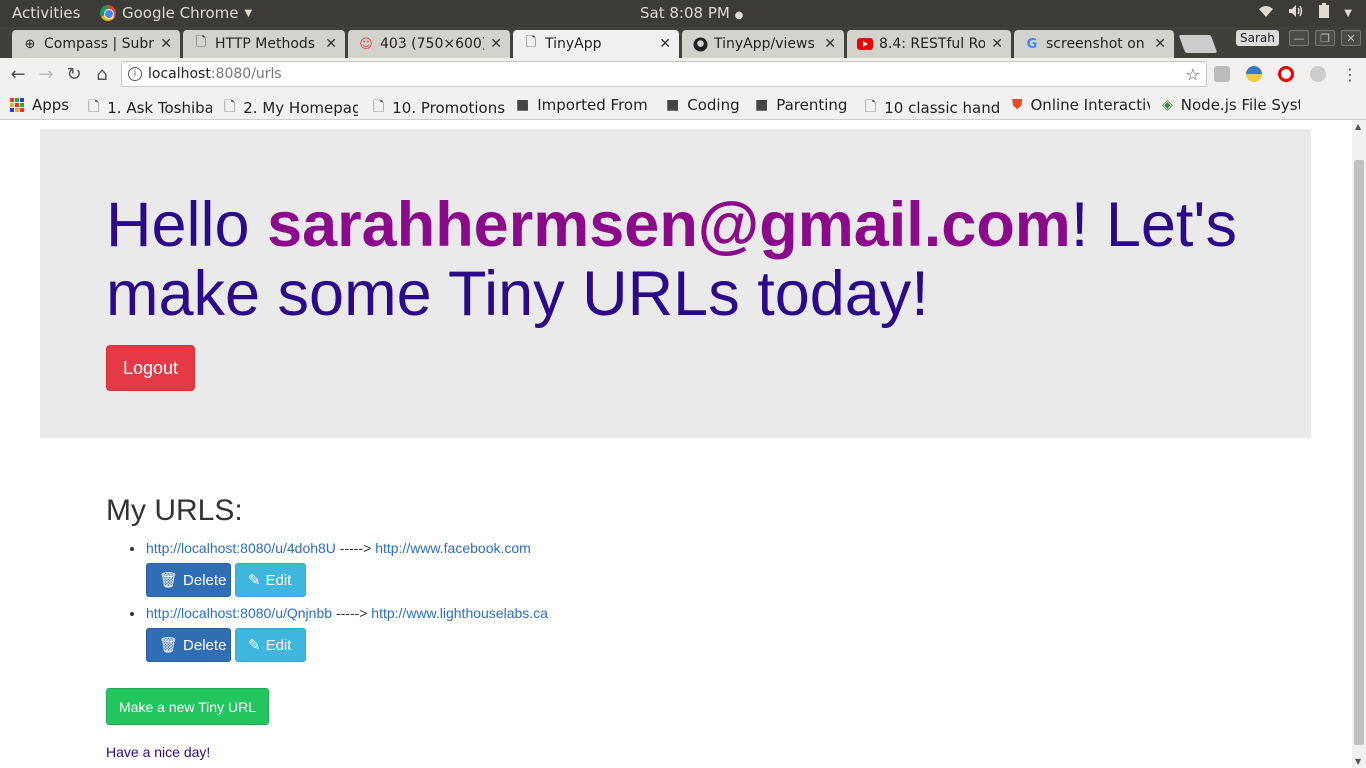 This screenshot has height=768, width=1366. Describe the element at coordinates (17, 105) in the screenshot. I see `apps-grid-icon` at that location.